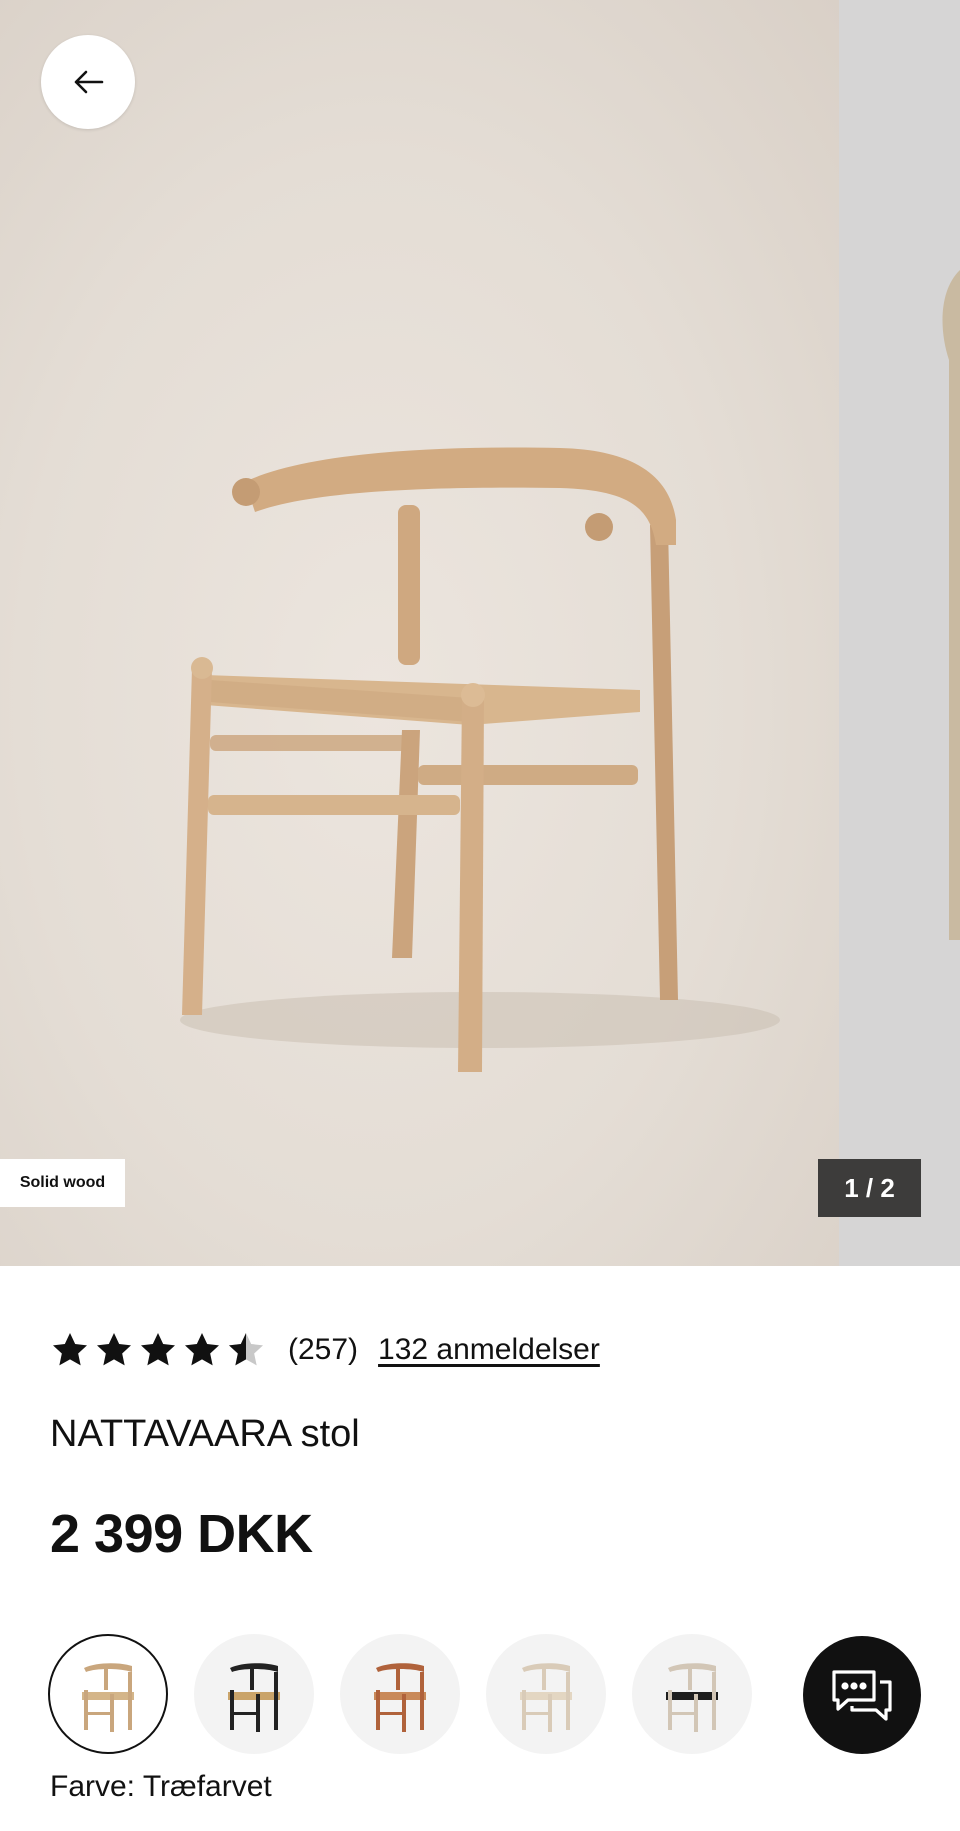 The height and width of the screenshot is (1831, 960). I want to click on swatch-reddish-brown, so click(400, 1694).